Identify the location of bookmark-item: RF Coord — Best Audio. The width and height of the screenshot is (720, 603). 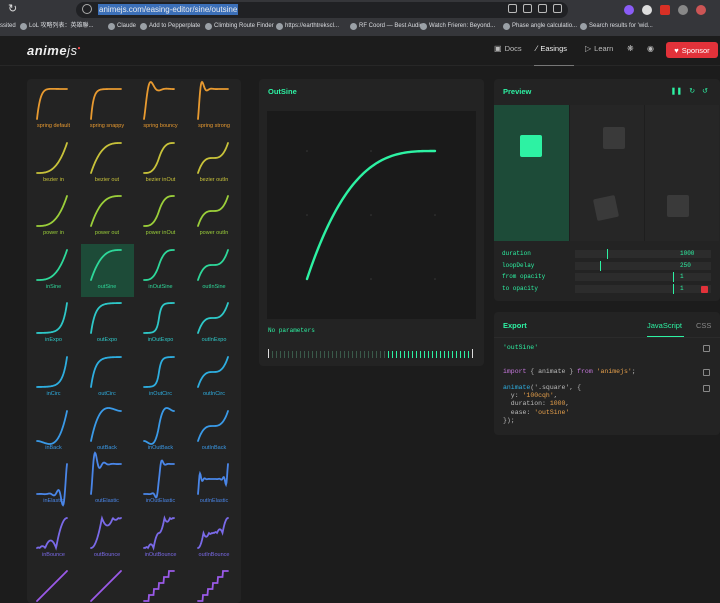
(386, 26).